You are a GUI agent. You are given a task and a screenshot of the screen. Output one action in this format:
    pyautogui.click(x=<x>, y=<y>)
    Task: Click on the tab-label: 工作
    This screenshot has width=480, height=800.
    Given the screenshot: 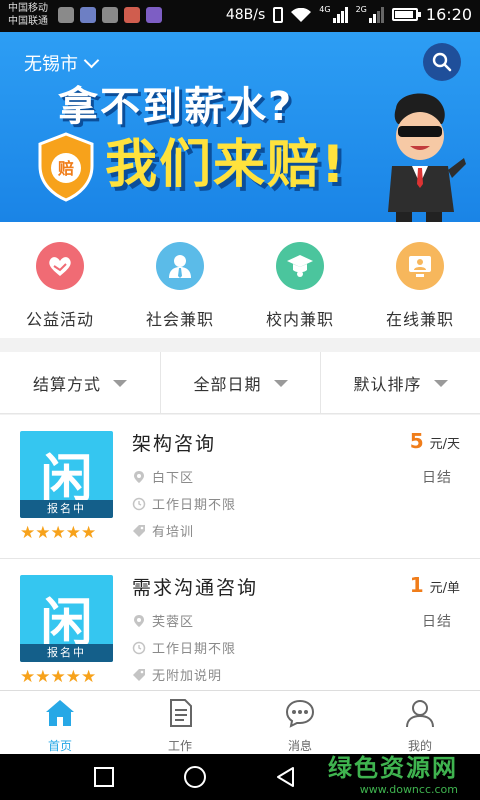 What is the action you would take?
    pyautogui.click(x=179, y=746)
    